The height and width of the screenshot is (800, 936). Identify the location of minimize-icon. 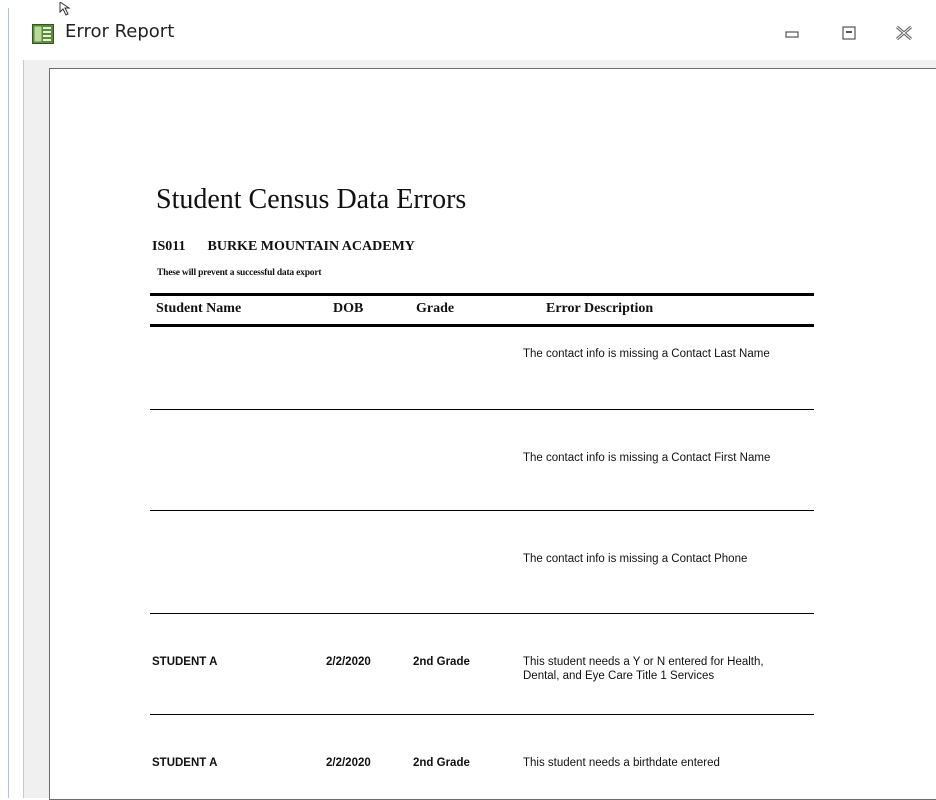
(792, 34).